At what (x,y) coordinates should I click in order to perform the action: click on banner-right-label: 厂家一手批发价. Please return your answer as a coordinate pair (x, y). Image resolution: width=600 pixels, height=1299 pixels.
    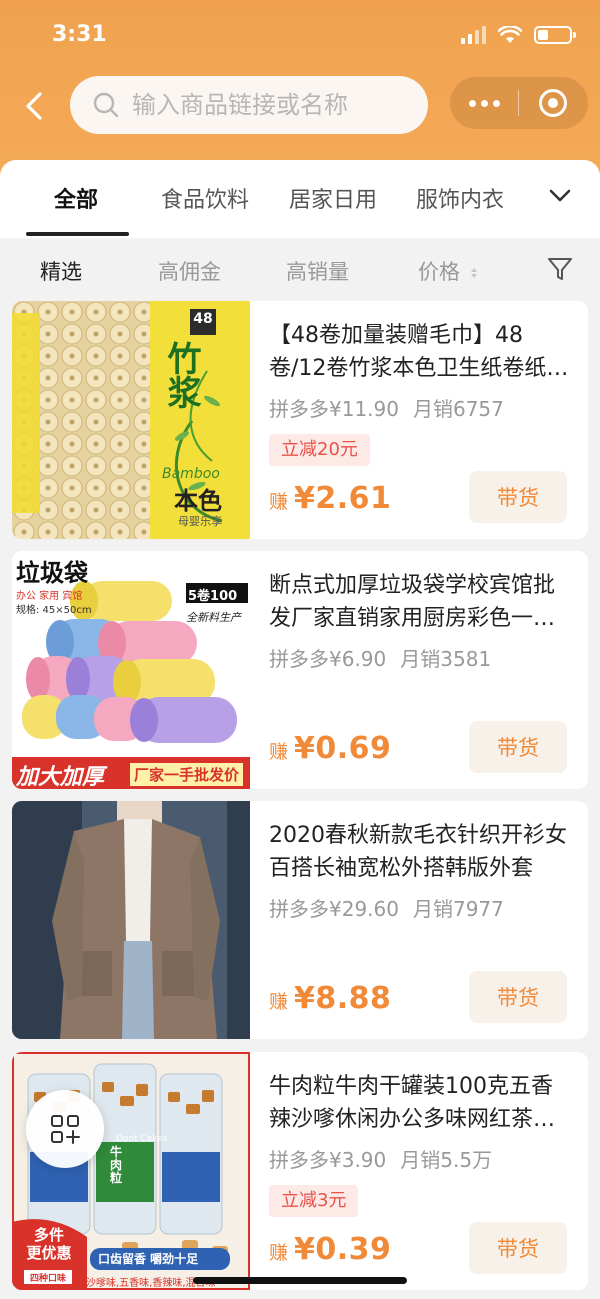
    Looking at the image, I should click on (187, 774).